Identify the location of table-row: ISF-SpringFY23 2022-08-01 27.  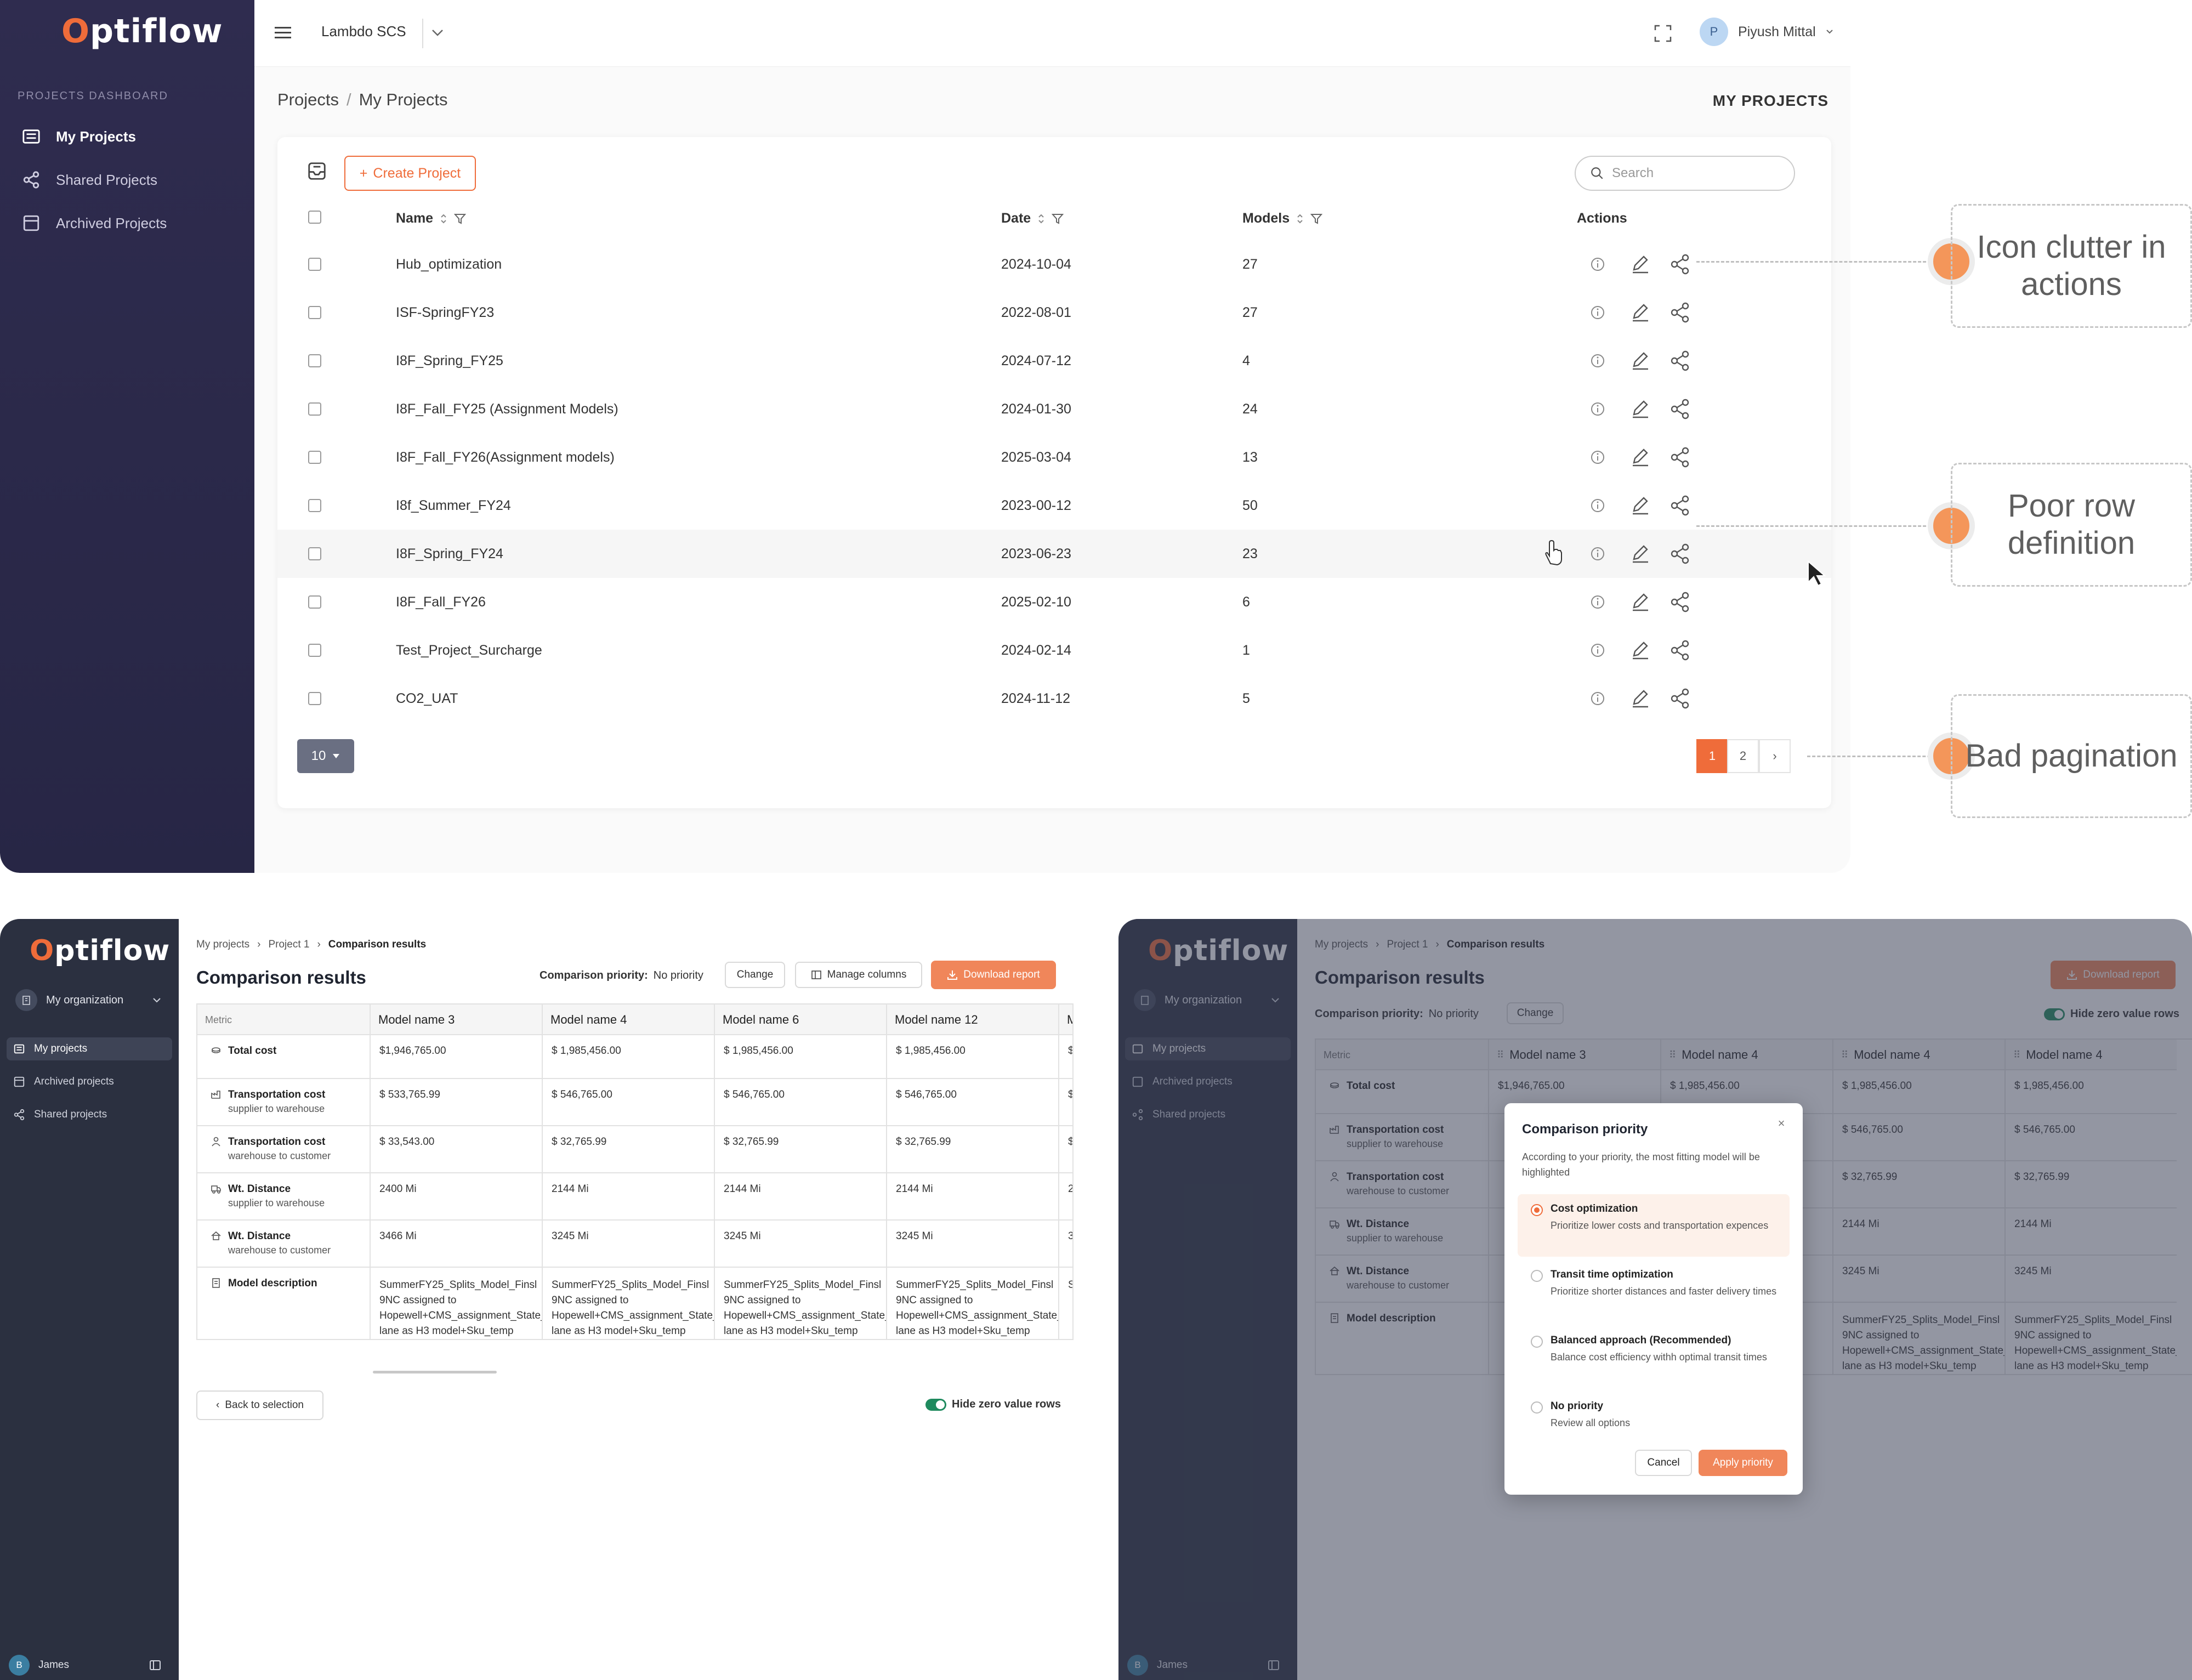
(1054, 312).